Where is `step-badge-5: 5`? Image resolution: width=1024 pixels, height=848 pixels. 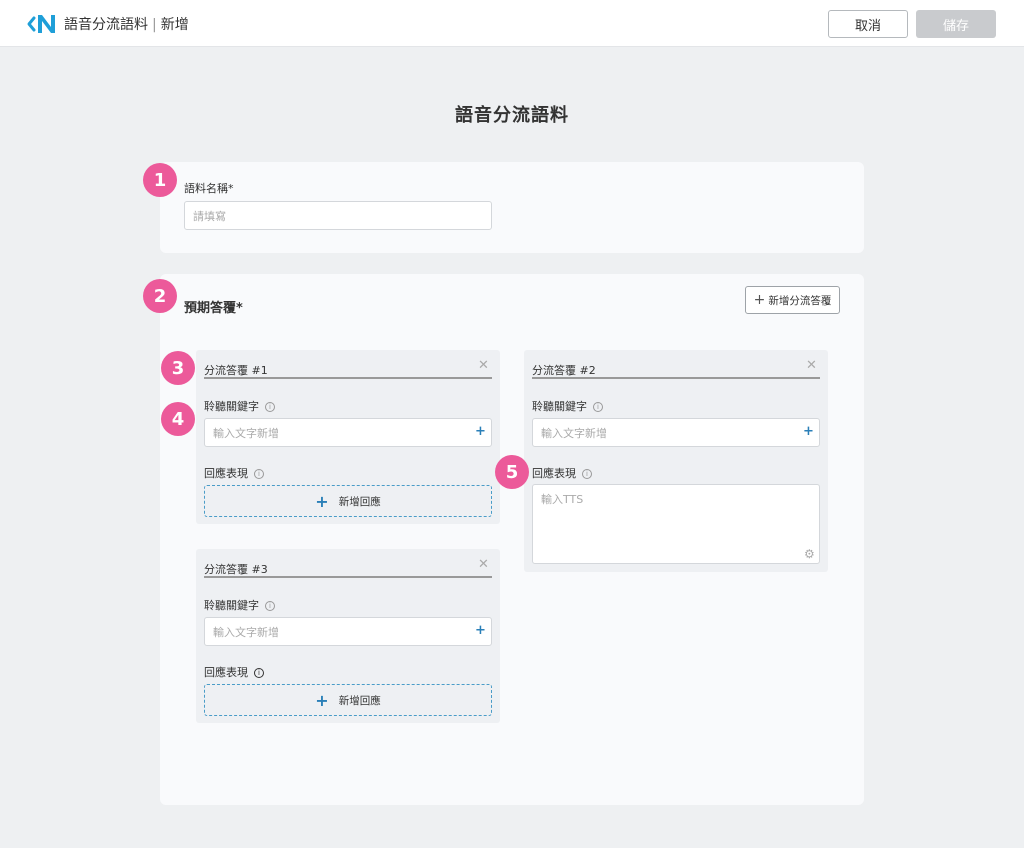 step-badge-5: 5 is located at coordinates (512, 472).